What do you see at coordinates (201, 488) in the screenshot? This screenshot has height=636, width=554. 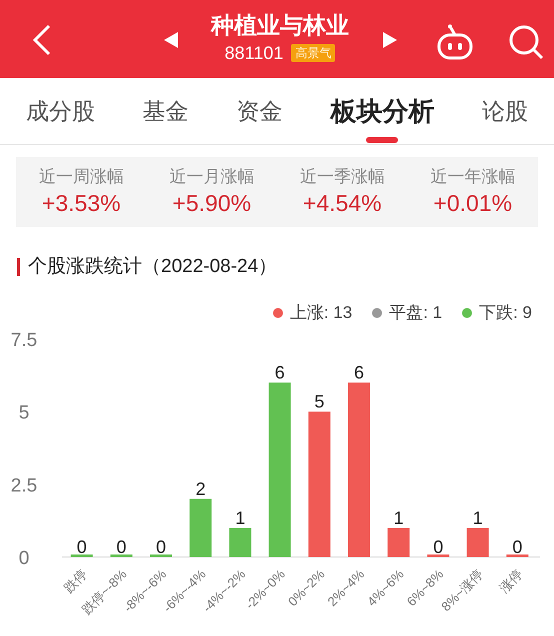 I see `bar-value-label: 2` at bounding box center [201, 488].